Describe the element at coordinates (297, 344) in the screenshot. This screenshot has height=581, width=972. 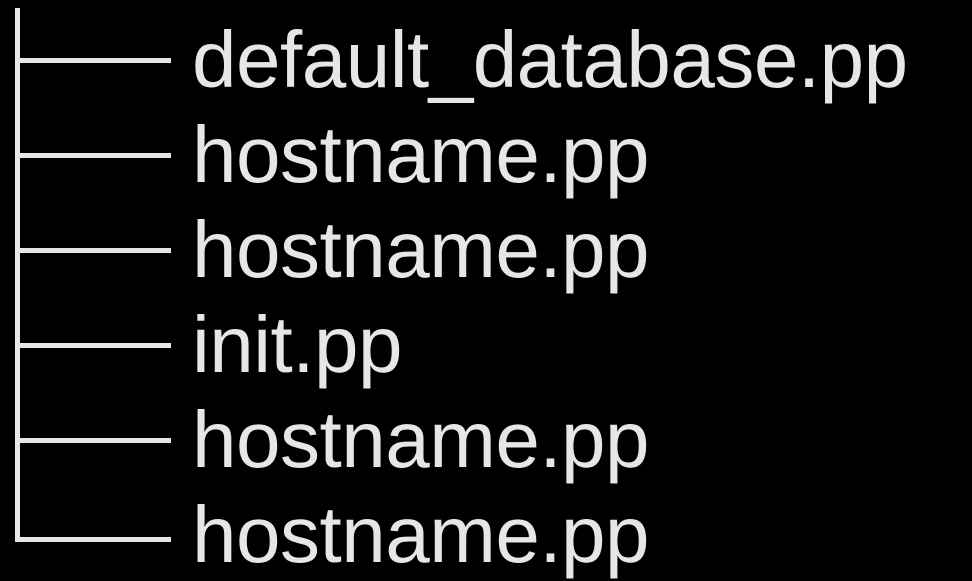
I see `tree-item-label: init.pp` at that location.